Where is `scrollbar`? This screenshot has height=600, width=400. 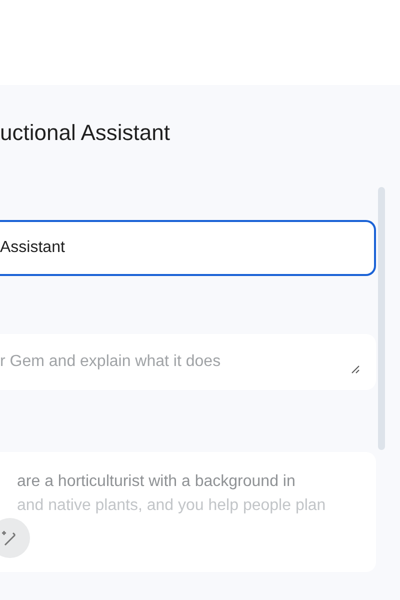 scrollbar is located at coordinates (381, 318).